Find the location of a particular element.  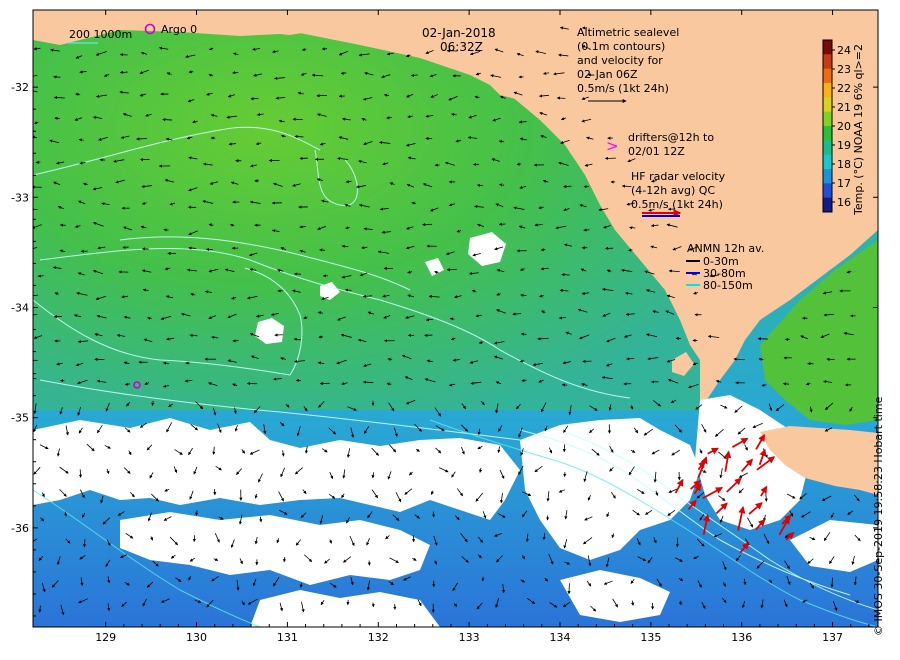

hf-radar-line-1: HF radar velocity is located at coordinates (678, 176).